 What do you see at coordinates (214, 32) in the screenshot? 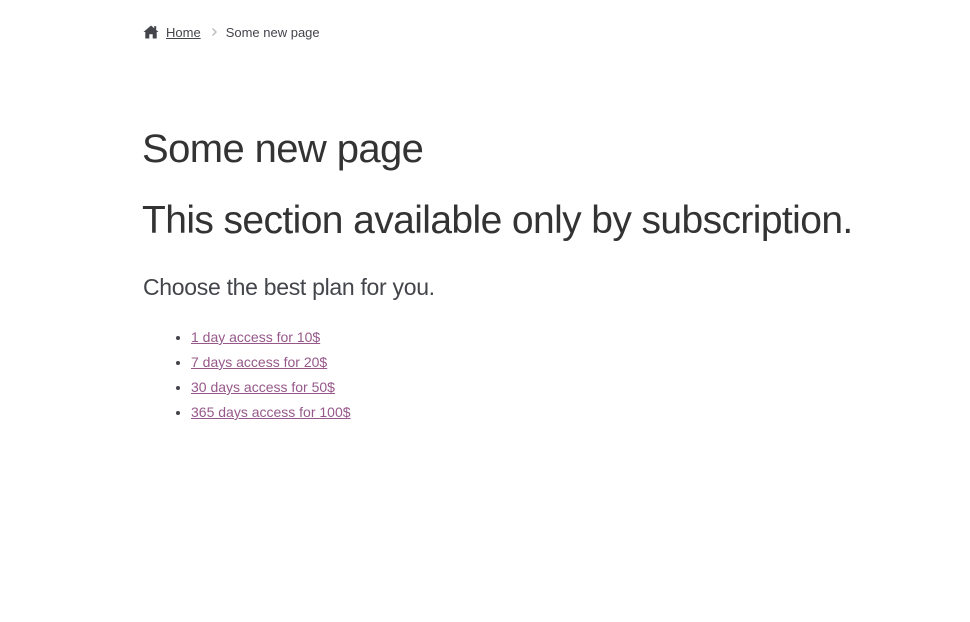
I see `chevron-right-icon` at bounding box center [214, 32].